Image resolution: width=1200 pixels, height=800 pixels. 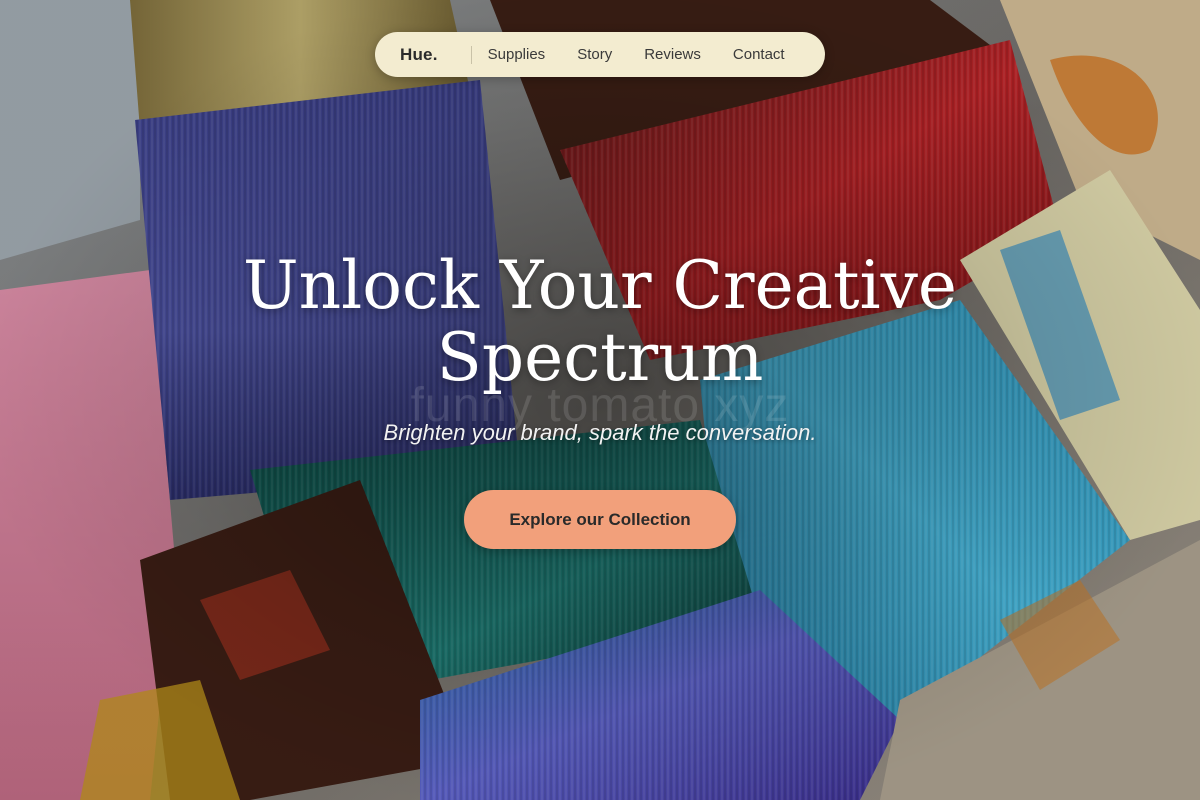 What do you see at coordinates (600, 285) in the screenshot?
I see `hero-headline-line-1: Unlock Your Creative` at bounding box center [600, 285].